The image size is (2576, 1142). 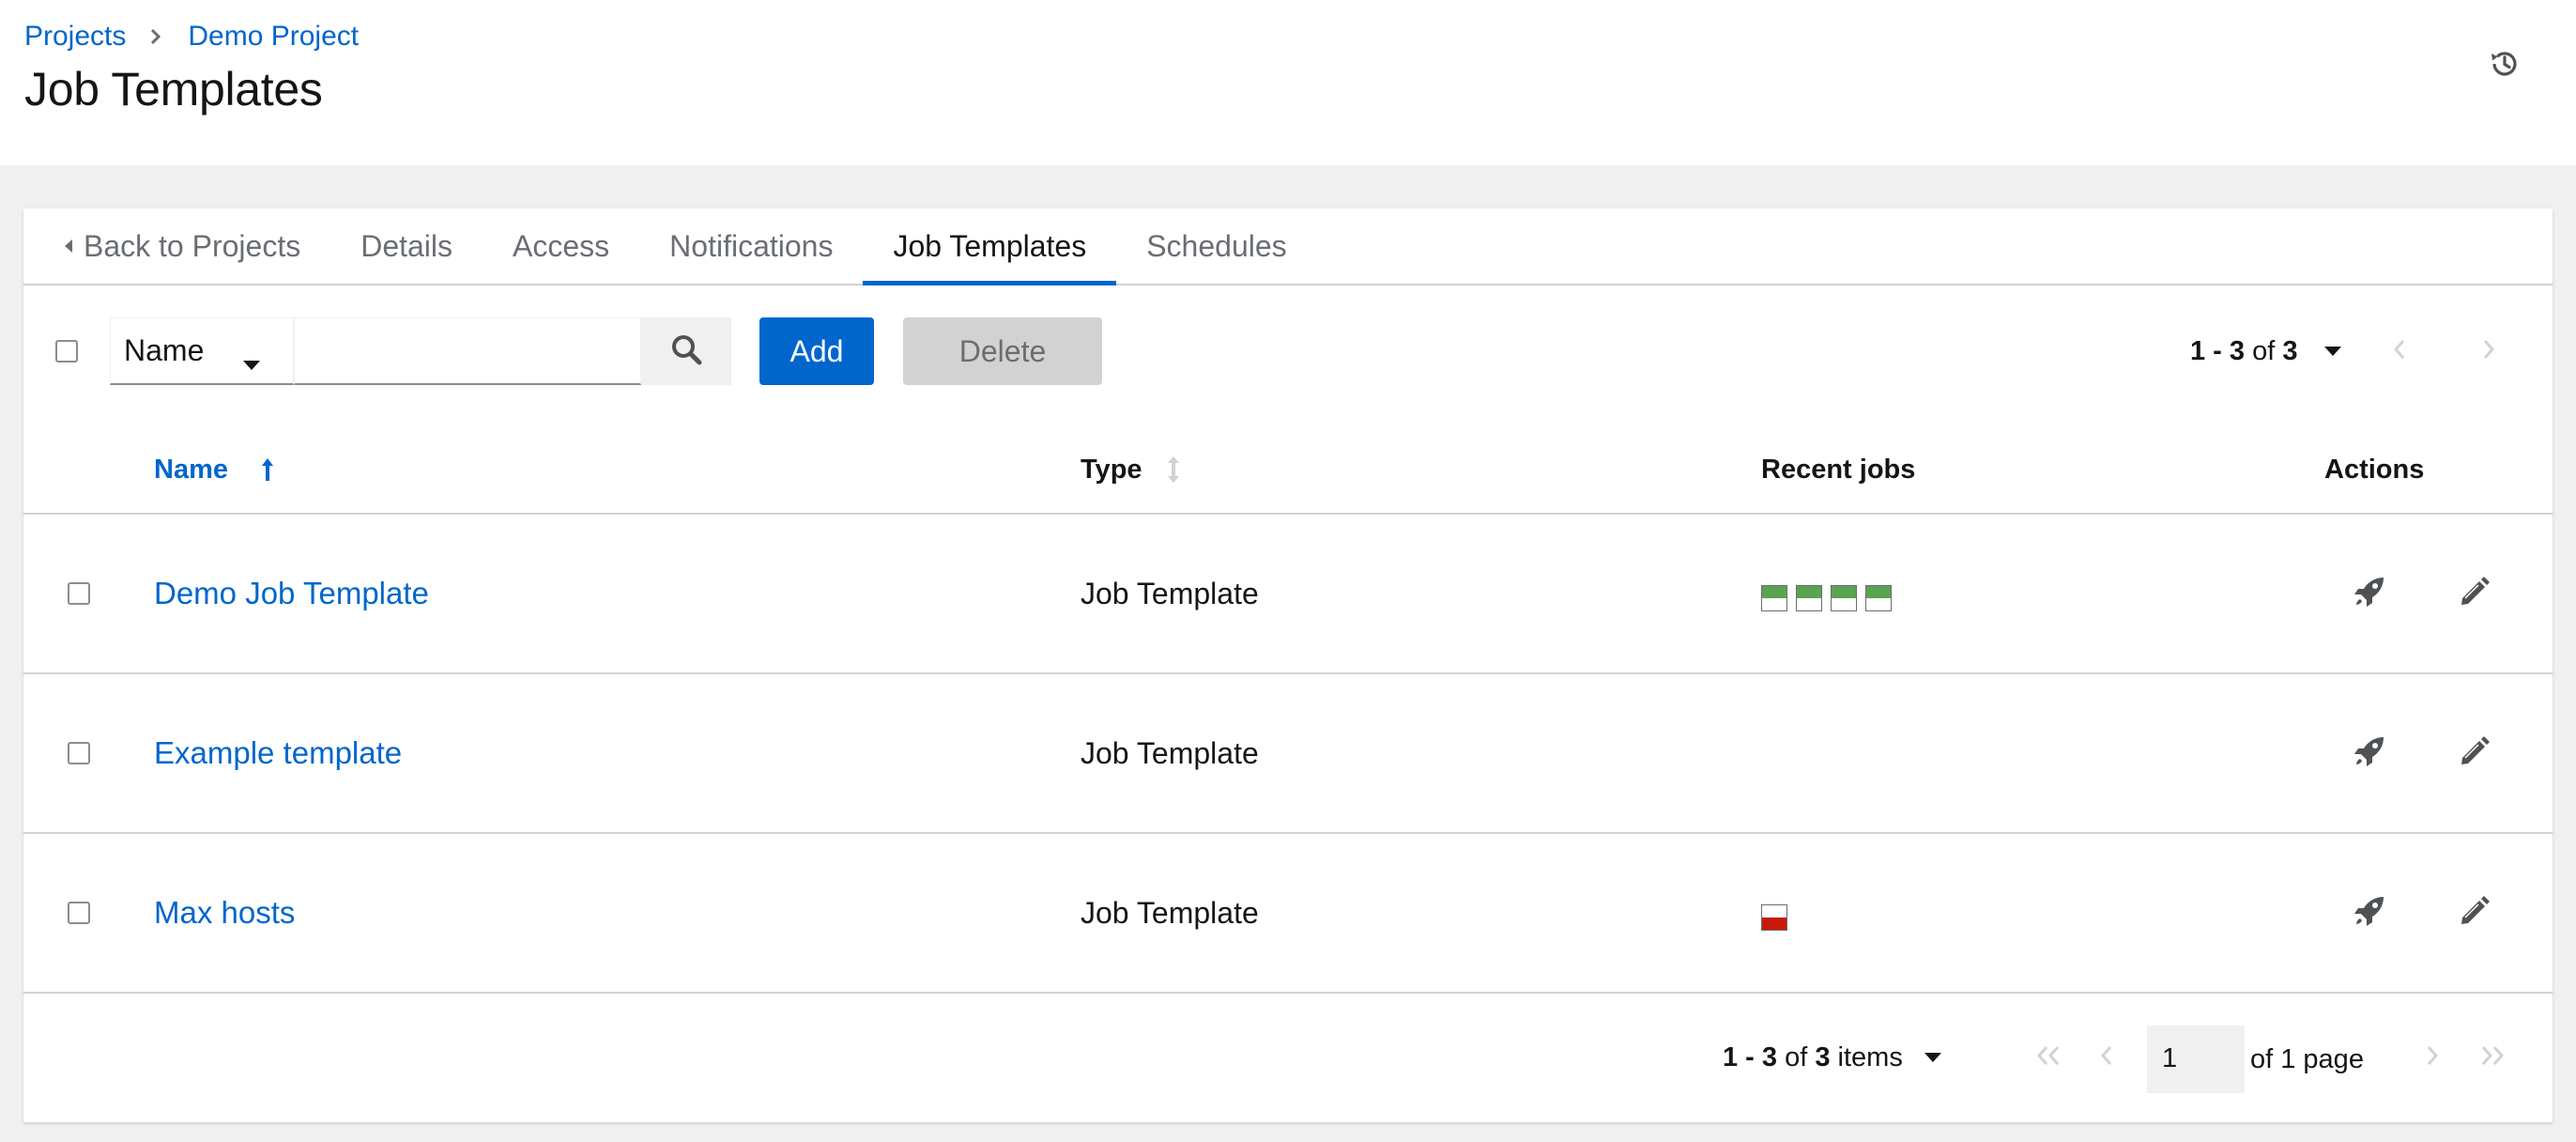 What do you see at coordinates (1870, 1057) in the screenshot?
I see `pagination-items-label: items` at bounding box center [1870, 1057].